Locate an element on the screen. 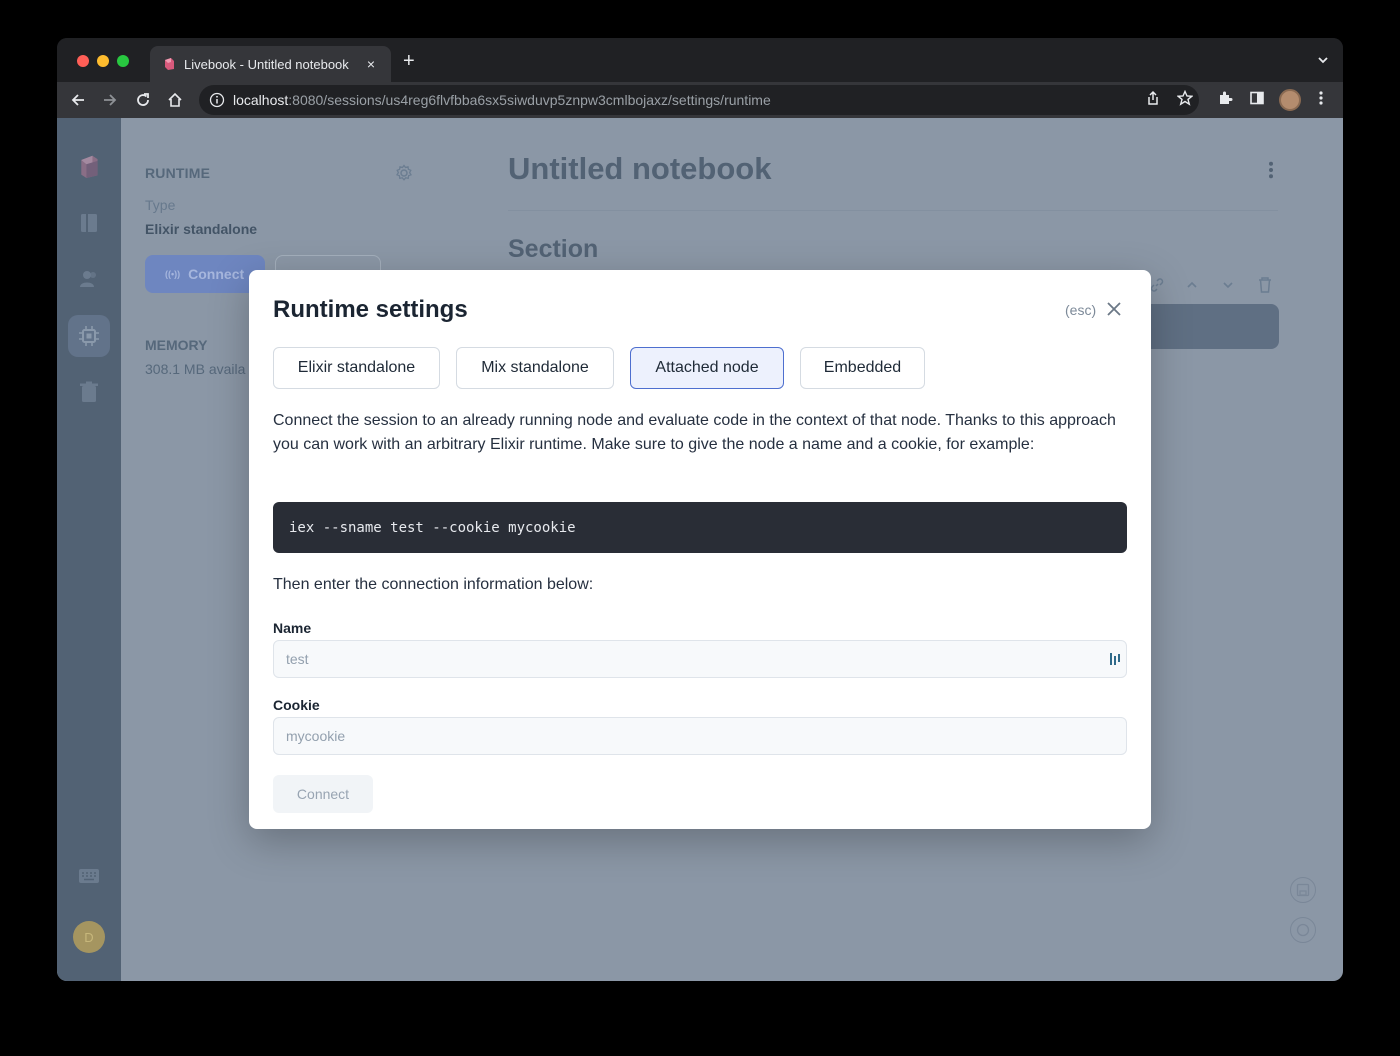 Image resolution: width=1400 pixels, height=1056 pixels. reload-icon is located at coordinates (143, 100).